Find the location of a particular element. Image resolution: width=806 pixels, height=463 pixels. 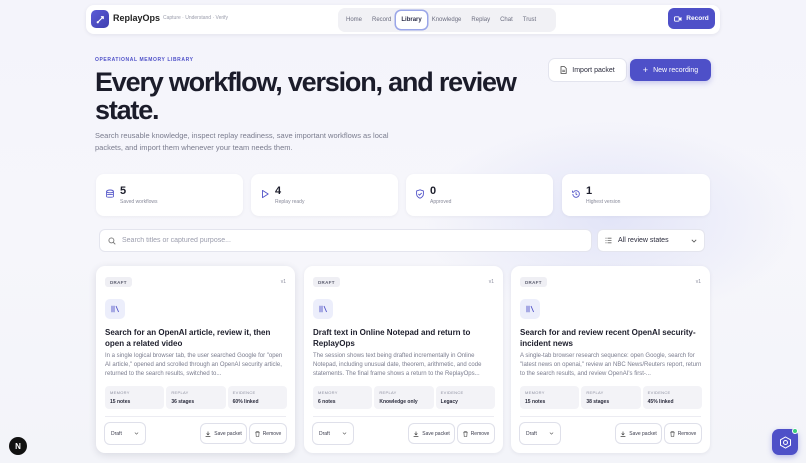

download-icon is located at coordinates (208, 434).